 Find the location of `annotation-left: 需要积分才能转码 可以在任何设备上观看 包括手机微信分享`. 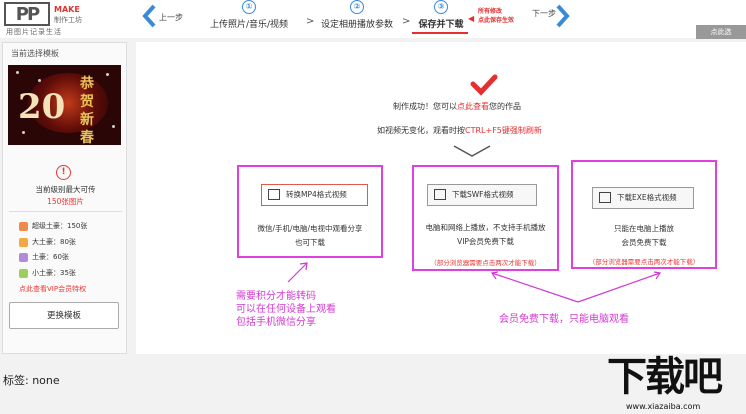

annotation-left: 需要积分才能转码 可以在任何设备上观看 包括手机微信分享 is located at coordinates (286, 309).